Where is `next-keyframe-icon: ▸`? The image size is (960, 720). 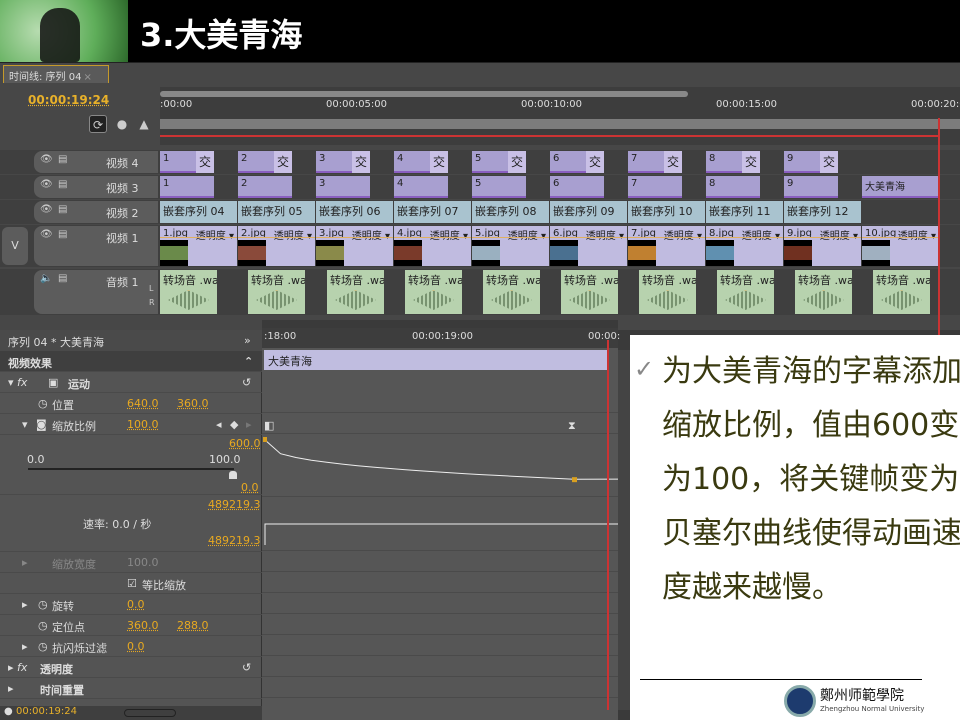 next-keyframe-icon: ▸ is located at coordinates (249, 424).